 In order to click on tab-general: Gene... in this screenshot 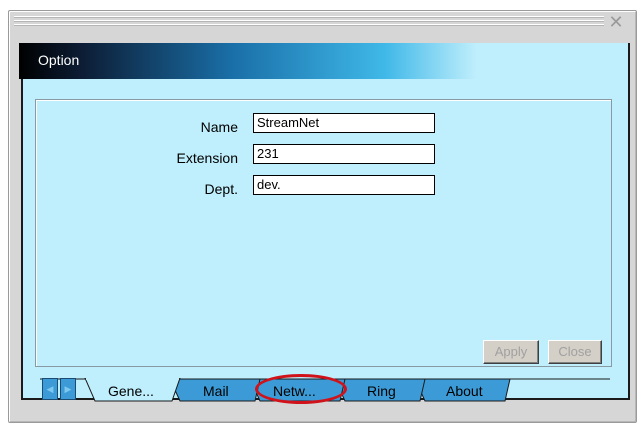, I will do `click(131, 391)`.